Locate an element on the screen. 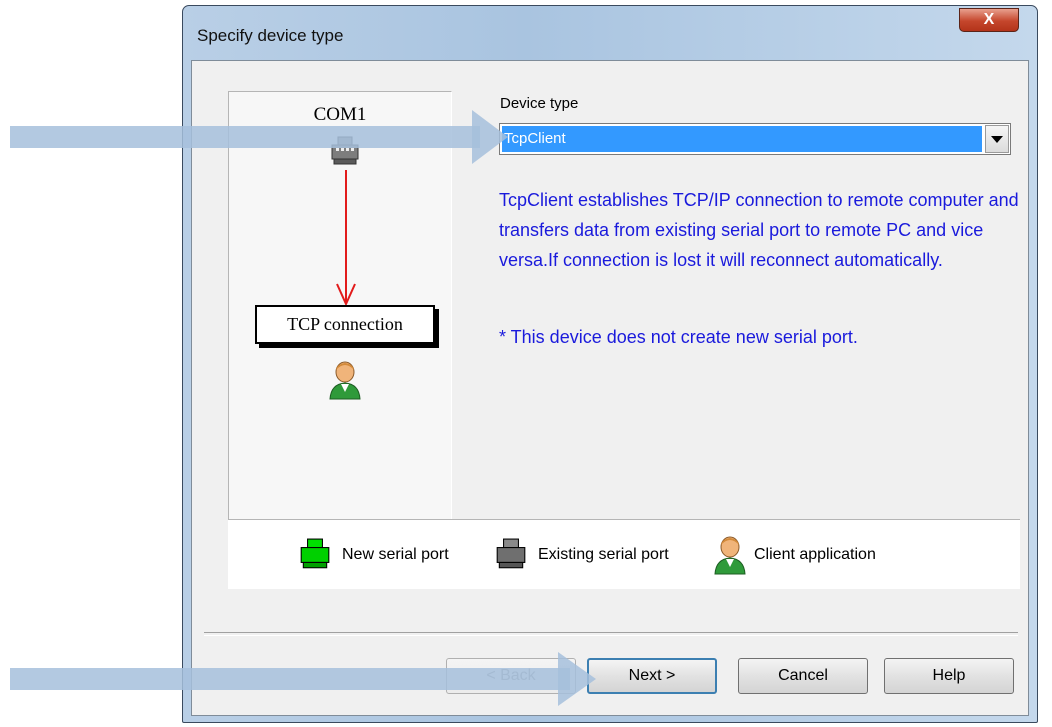 This screenshot has height=727, width=1052. arrow-down-icon is located at coordinates (346, 294).